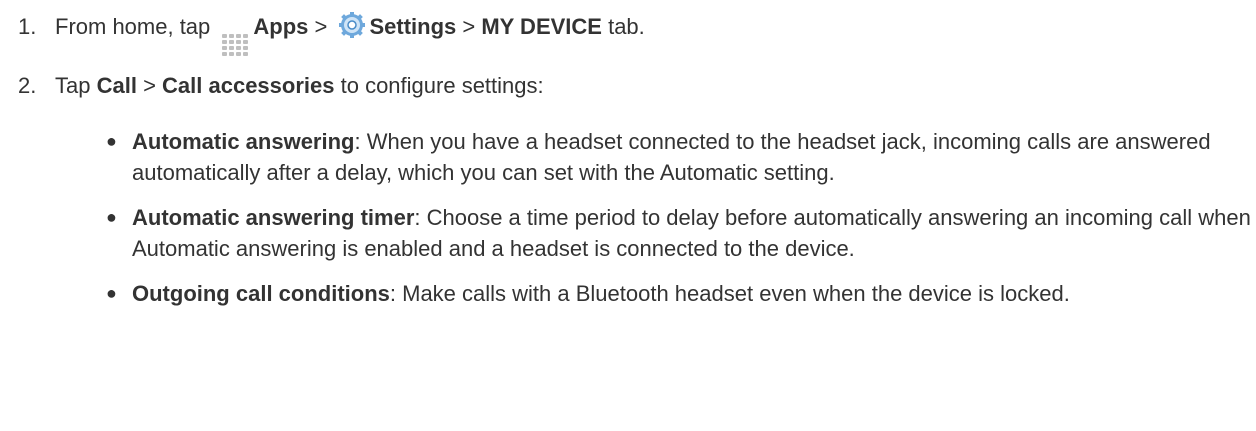 Image resolution: width=1256 pixels, height=431 pixels. Describe the element at coordinates (352, 25) in the screenshot. I see `settings-gear-icon` at that location.